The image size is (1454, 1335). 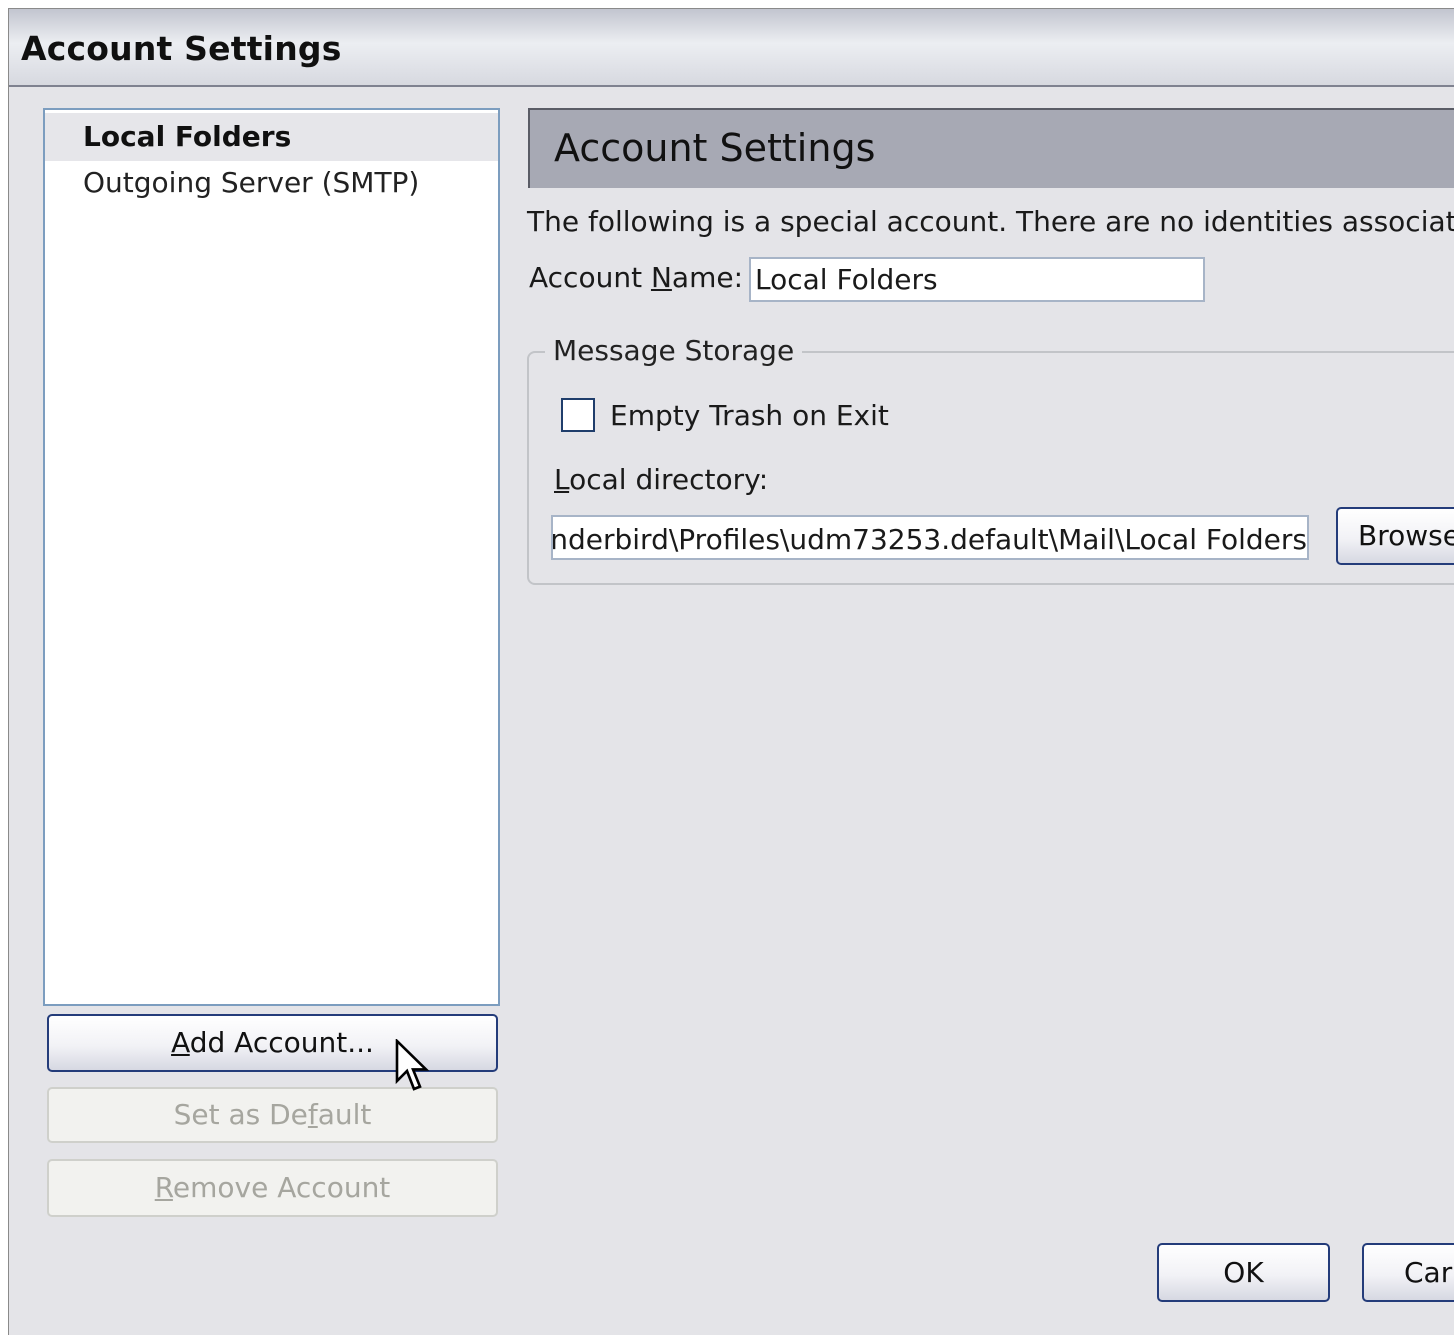 What do you see at coordinates (1243, 1272) in the screenshot?
I see `ok-button: OK` at bounding box center [1243, 1272].